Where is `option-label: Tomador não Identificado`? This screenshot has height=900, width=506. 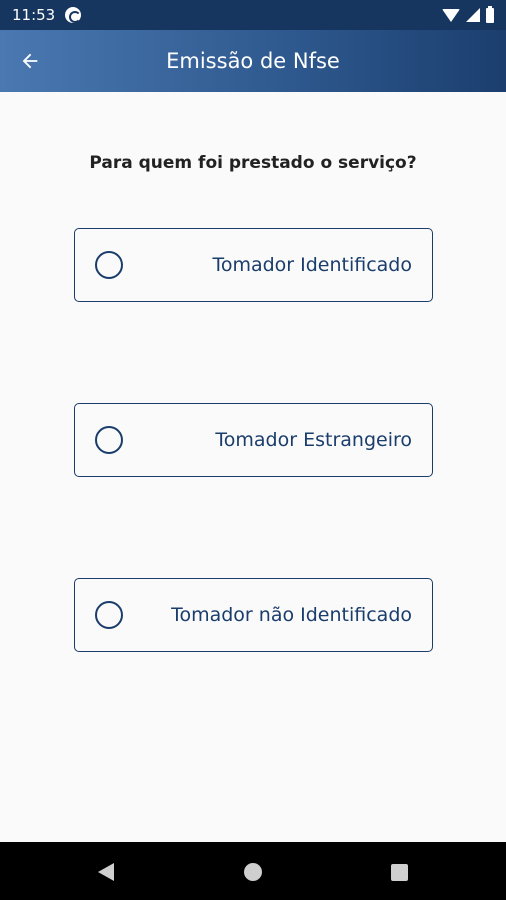 option-label: Tomador não Identificado is located at coordinates (291, 615).